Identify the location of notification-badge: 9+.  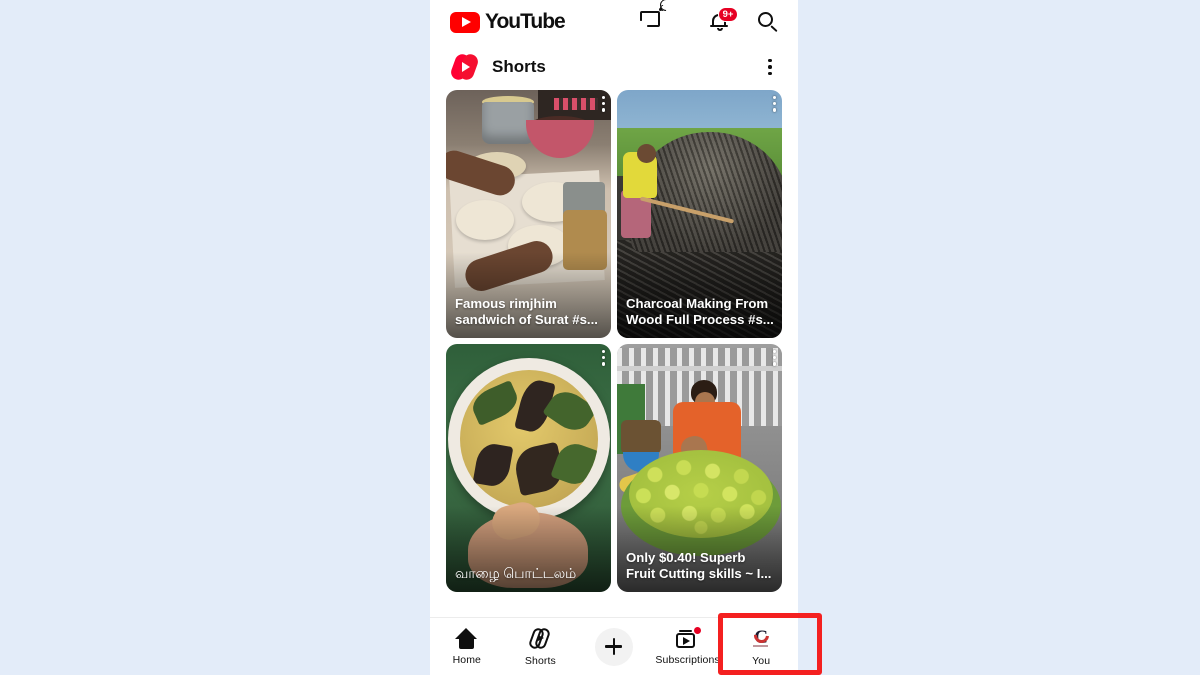
(728, 14).